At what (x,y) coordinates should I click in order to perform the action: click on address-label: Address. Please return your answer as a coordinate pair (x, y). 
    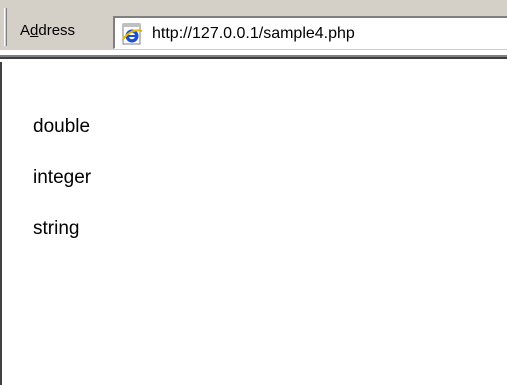
    Looking at the image, I should click on (48, 30).